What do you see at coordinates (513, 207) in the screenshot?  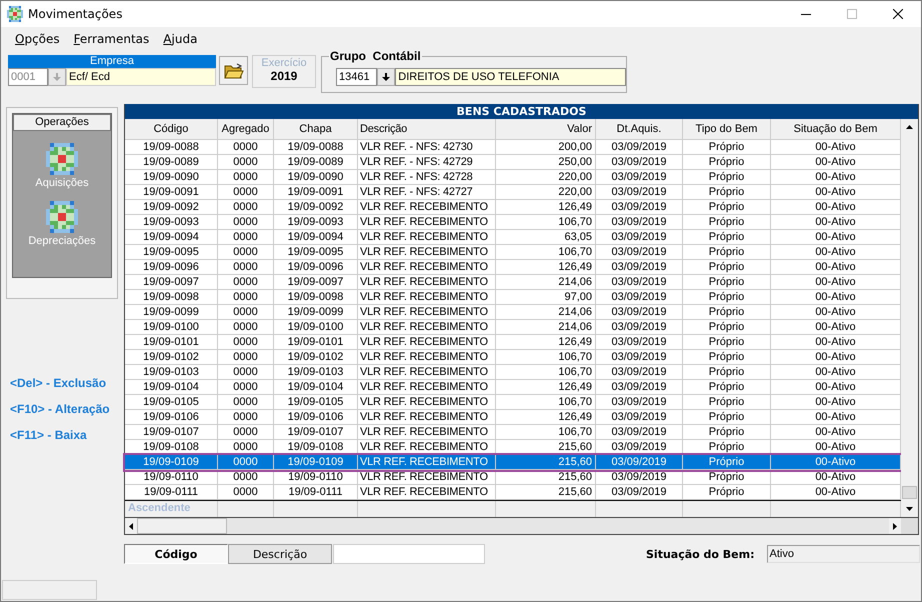 I see `table-row: 19/09-0092 0000 19/09-0092 VLR REF. RECEBIMENTO 126,49 03/09/2019 Próprio 00-Ativo` at bounding box center [513, 207].